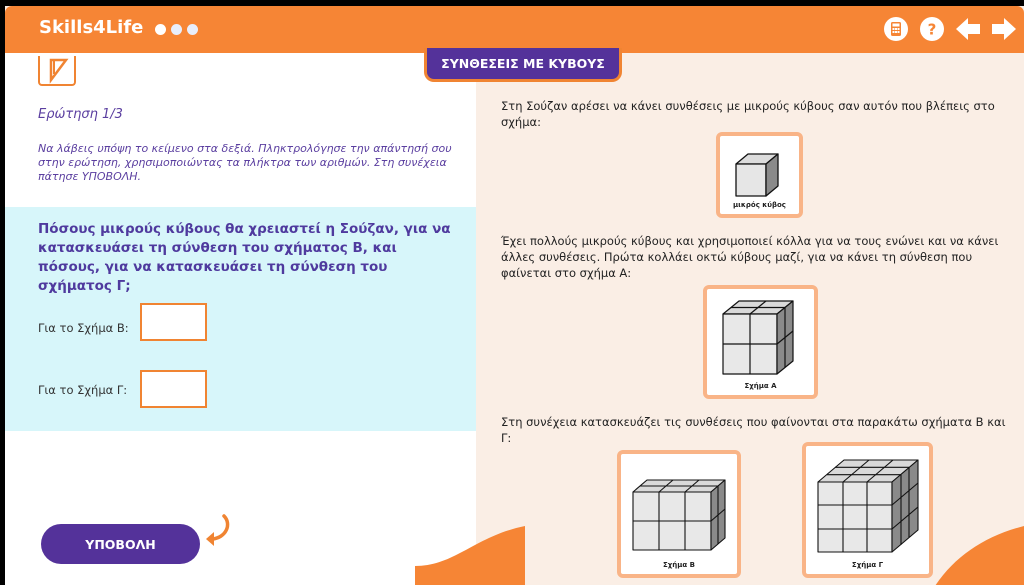  Describe the element at coordinates (760, 386) in the screenshot. I see `caption-shape-a: Σχήμα Α` at that location.